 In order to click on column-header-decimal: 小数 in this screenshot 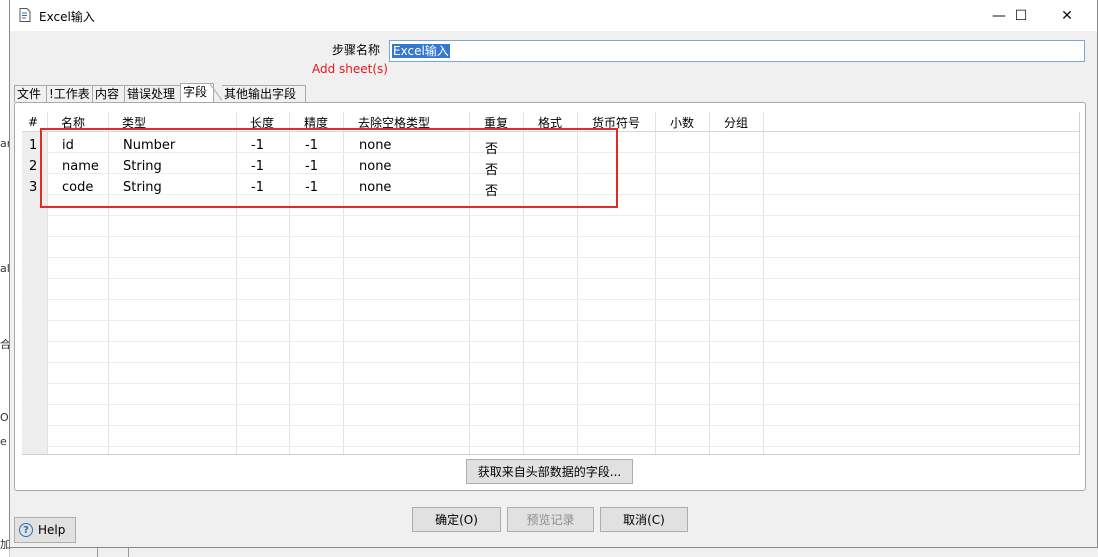, I will do `click(682, 122)`.